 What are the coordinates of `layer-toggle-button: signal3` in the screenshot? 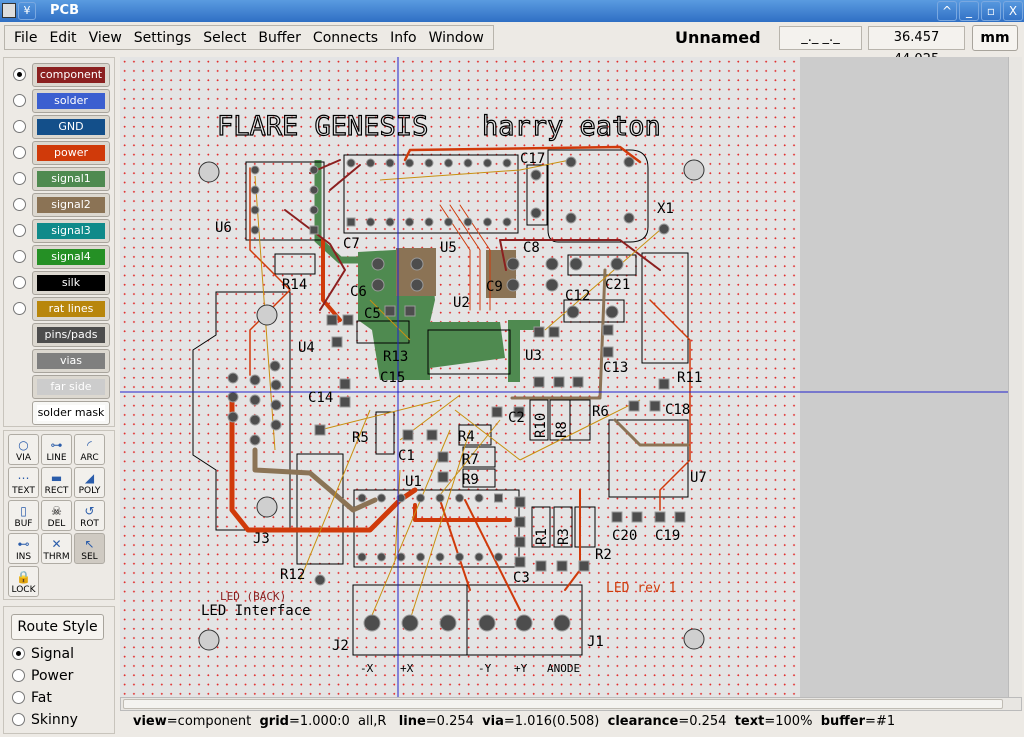 It's located at (71, 231).